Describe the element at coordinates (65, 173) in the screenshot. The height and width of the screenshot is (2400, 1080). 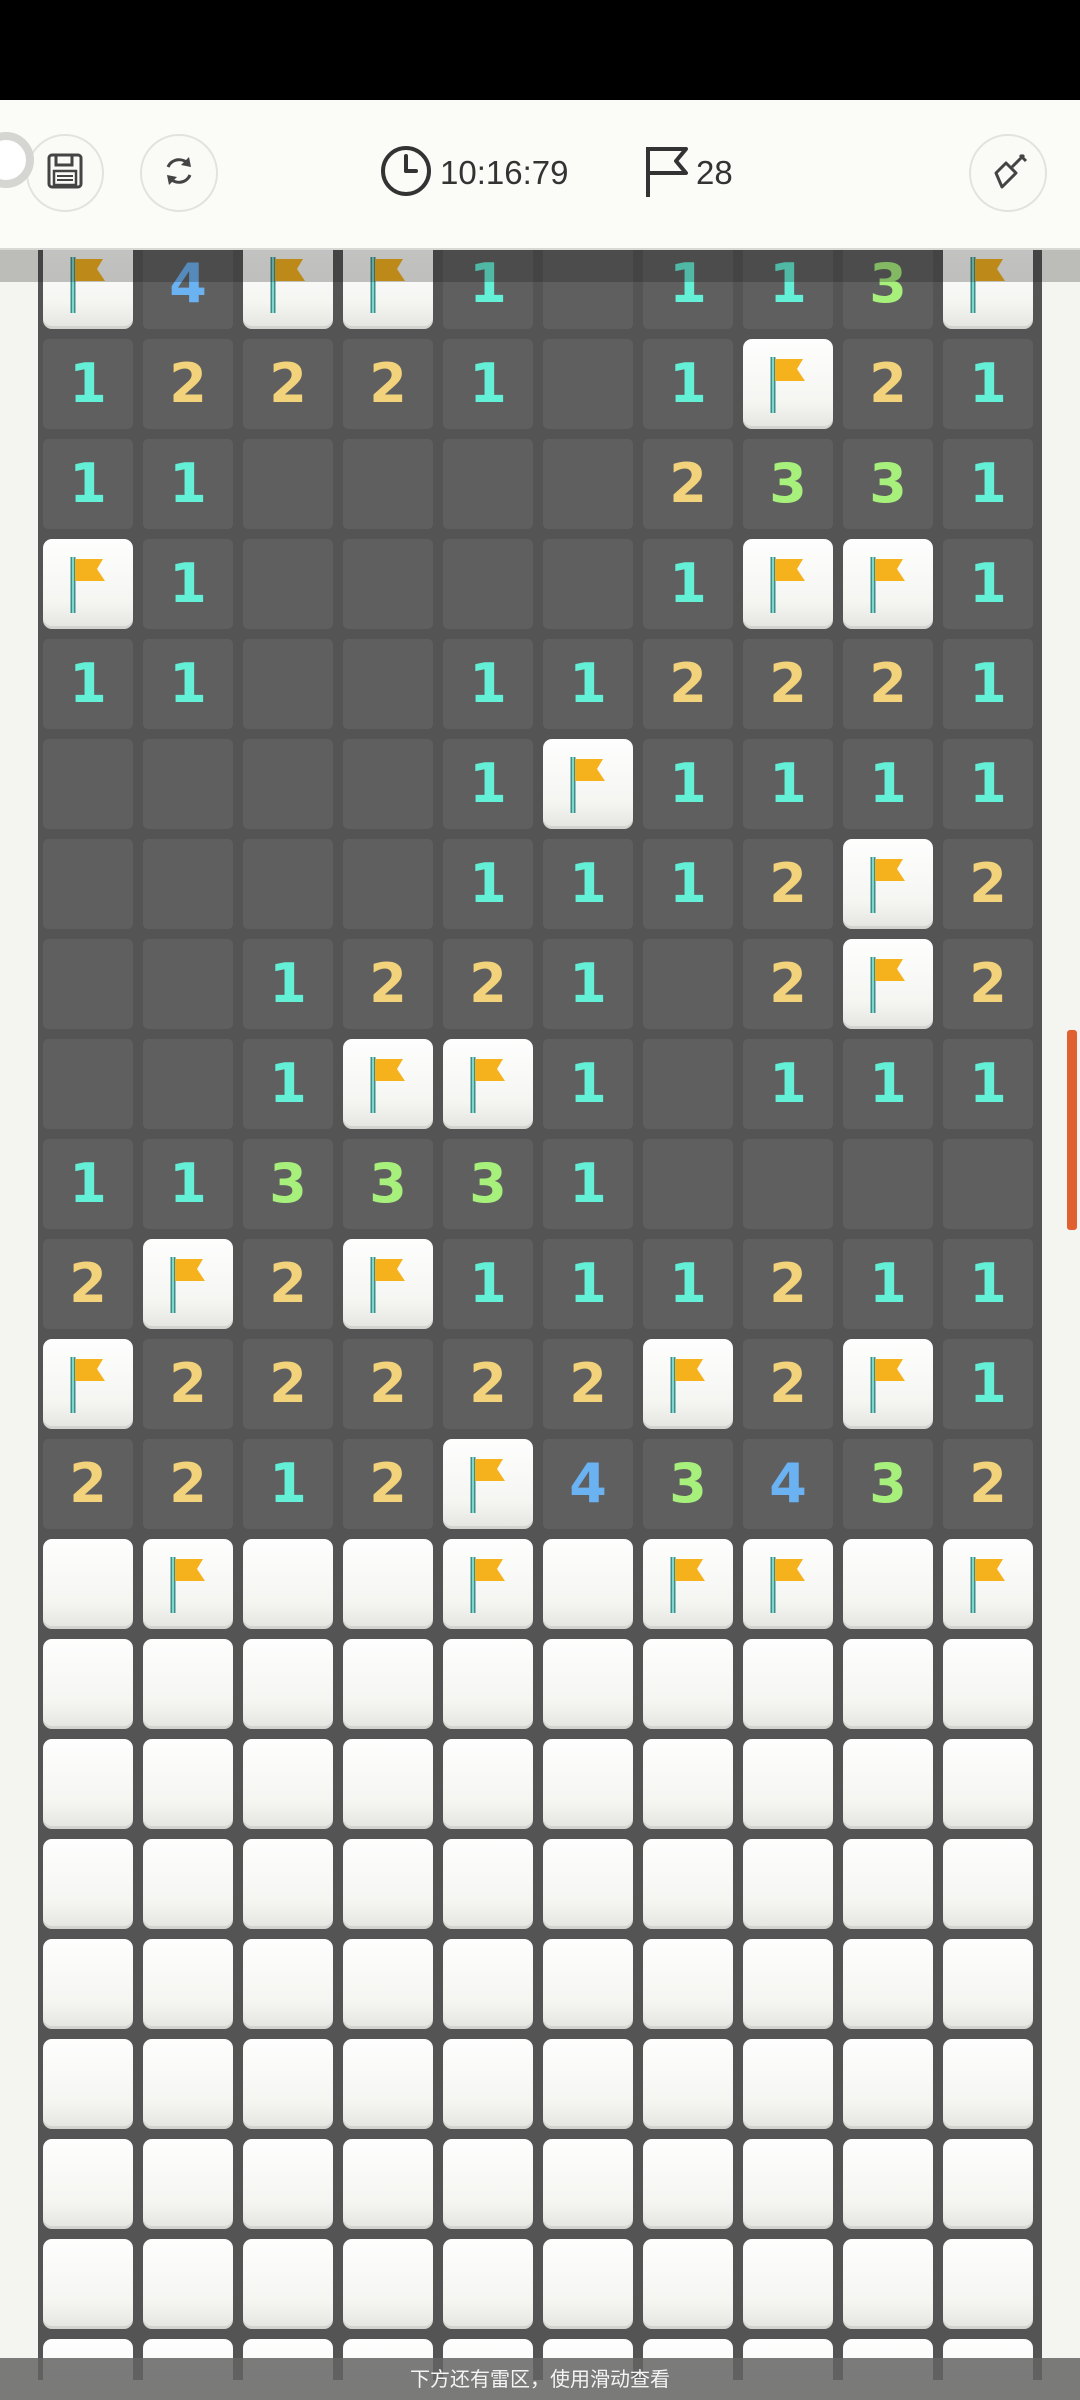
I see `save-button` at that location.